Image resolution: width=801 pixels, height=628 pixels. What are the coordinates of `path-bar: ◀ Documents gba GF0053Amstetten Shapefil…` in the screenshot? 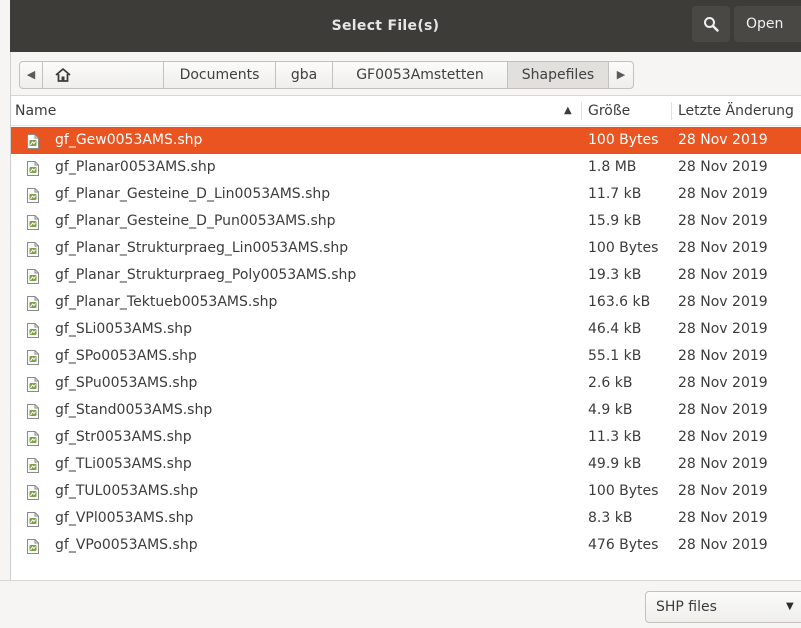 It's located at (406, 74).